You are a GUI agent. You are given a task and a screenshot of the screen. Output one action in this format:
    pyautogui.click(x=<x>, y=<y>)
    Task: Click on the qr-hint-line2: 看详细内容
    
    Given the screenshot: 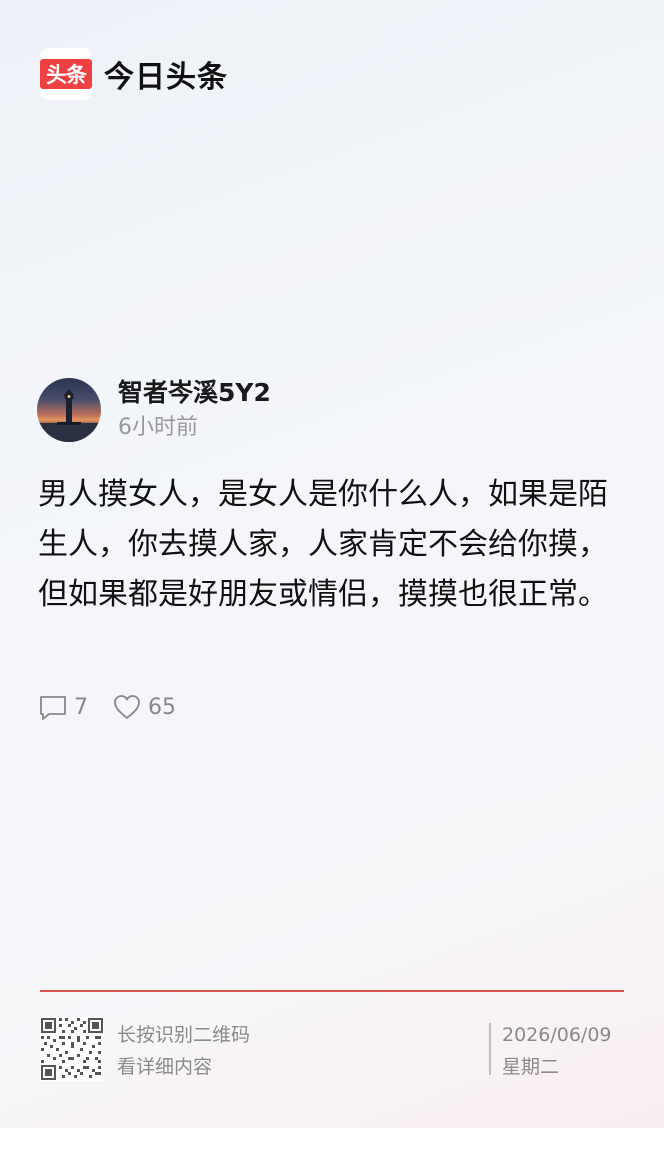 What is the action you would take?
    pyautogui.click(x=165, y=1067)
    